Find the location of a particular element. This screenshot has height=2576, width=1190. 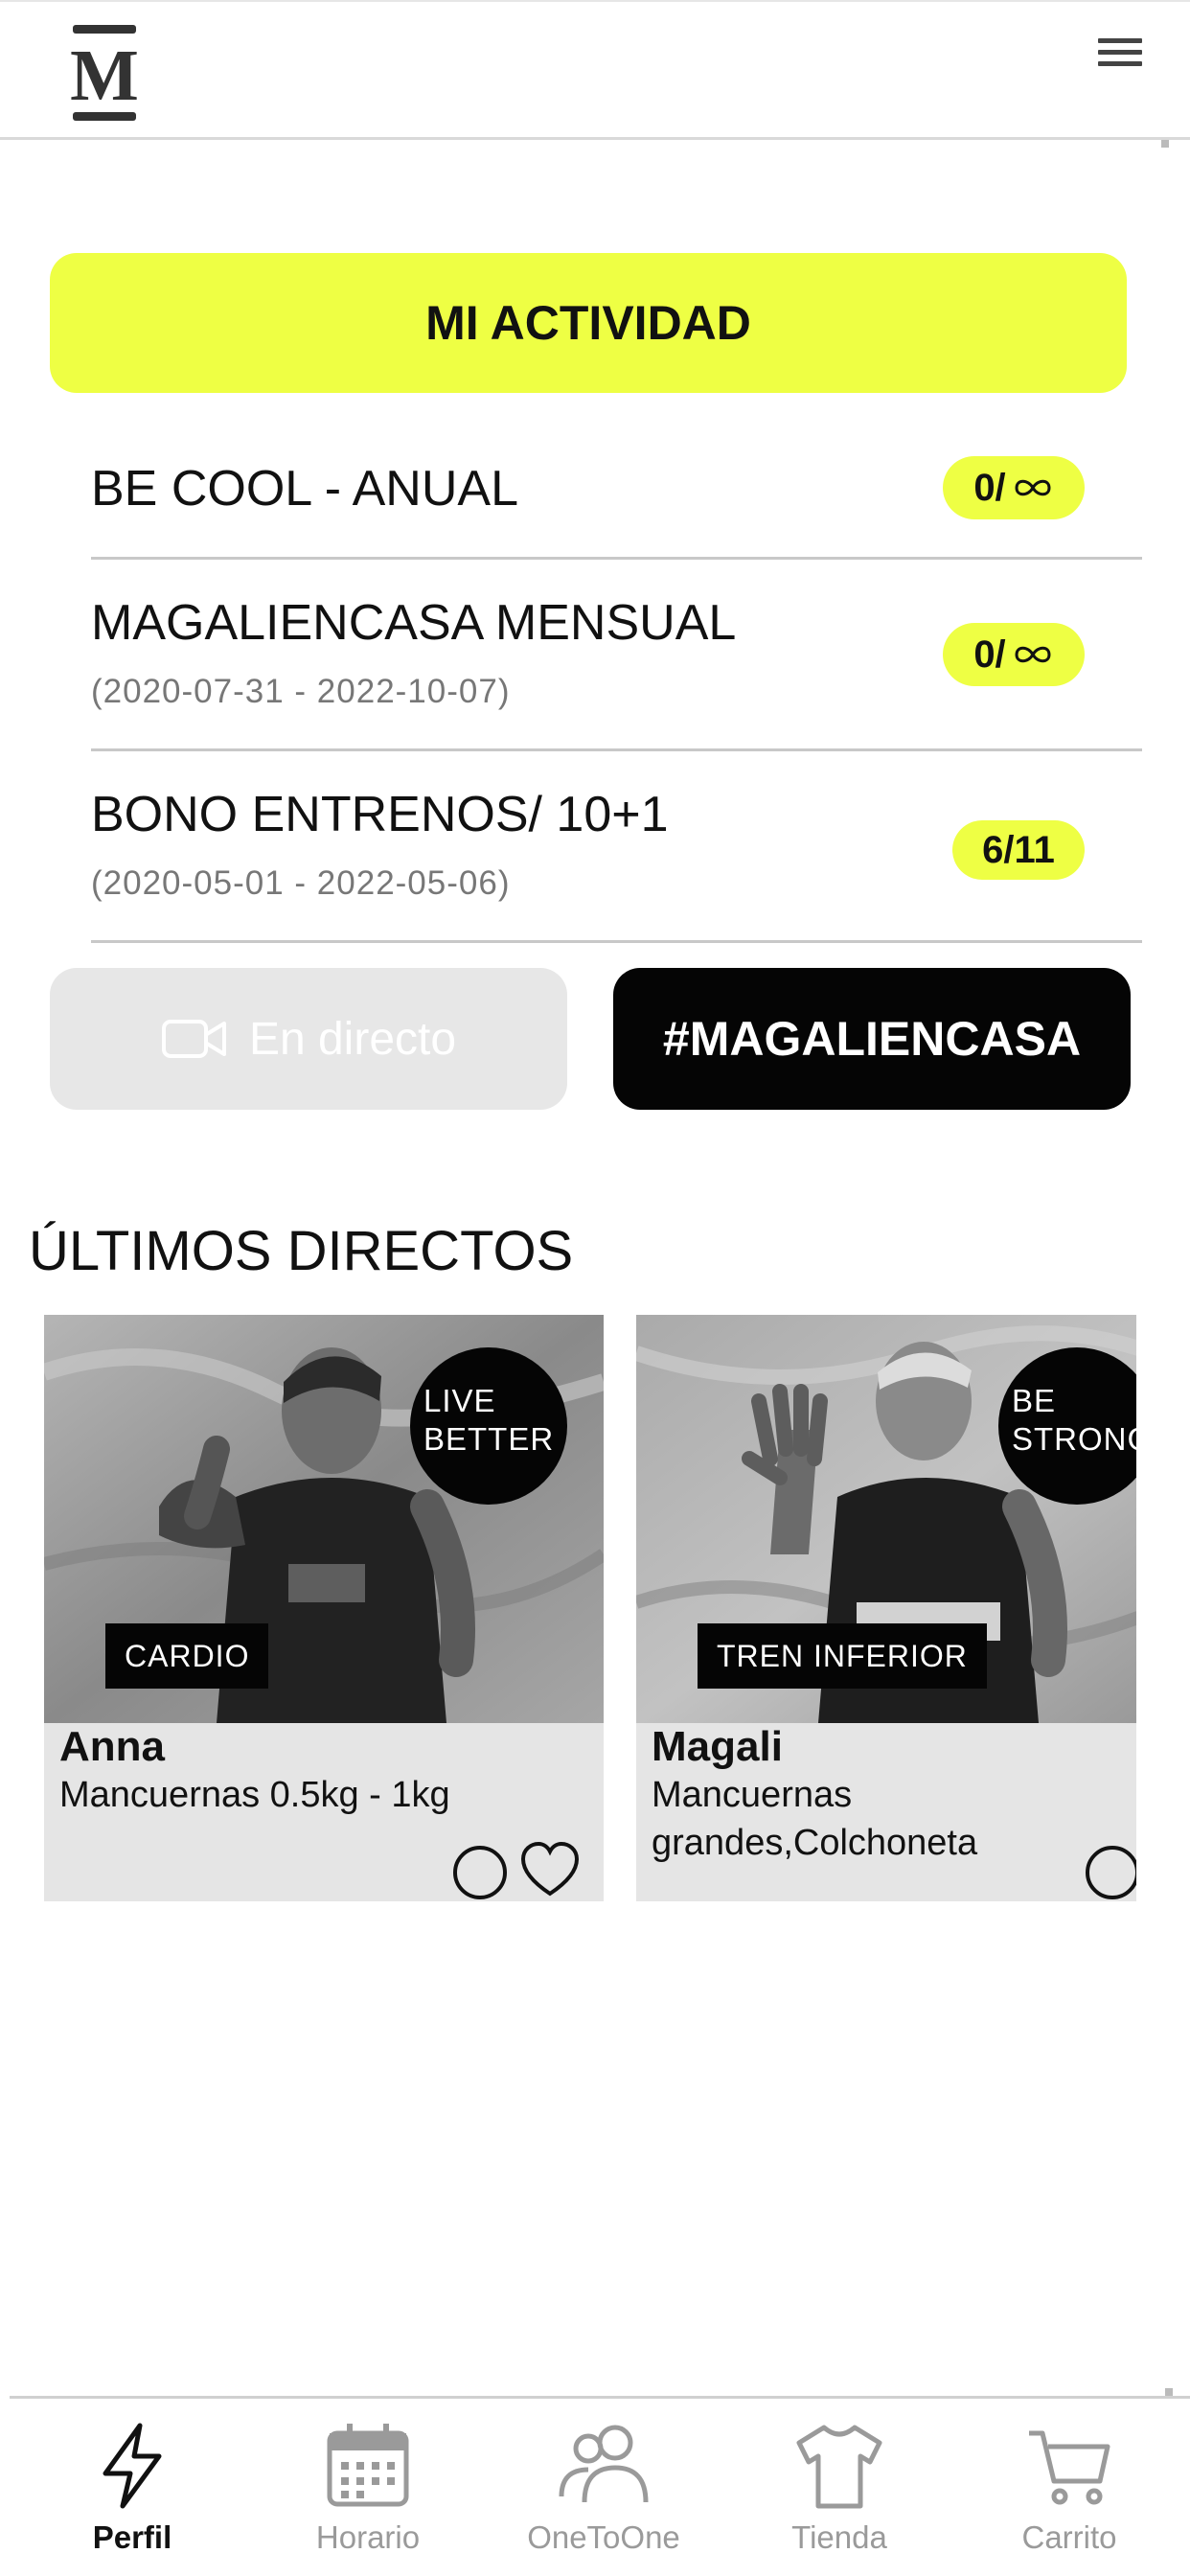

plan-dates: (2020-05-01 - 2022-05-06) is located at coordinates (301, 883).